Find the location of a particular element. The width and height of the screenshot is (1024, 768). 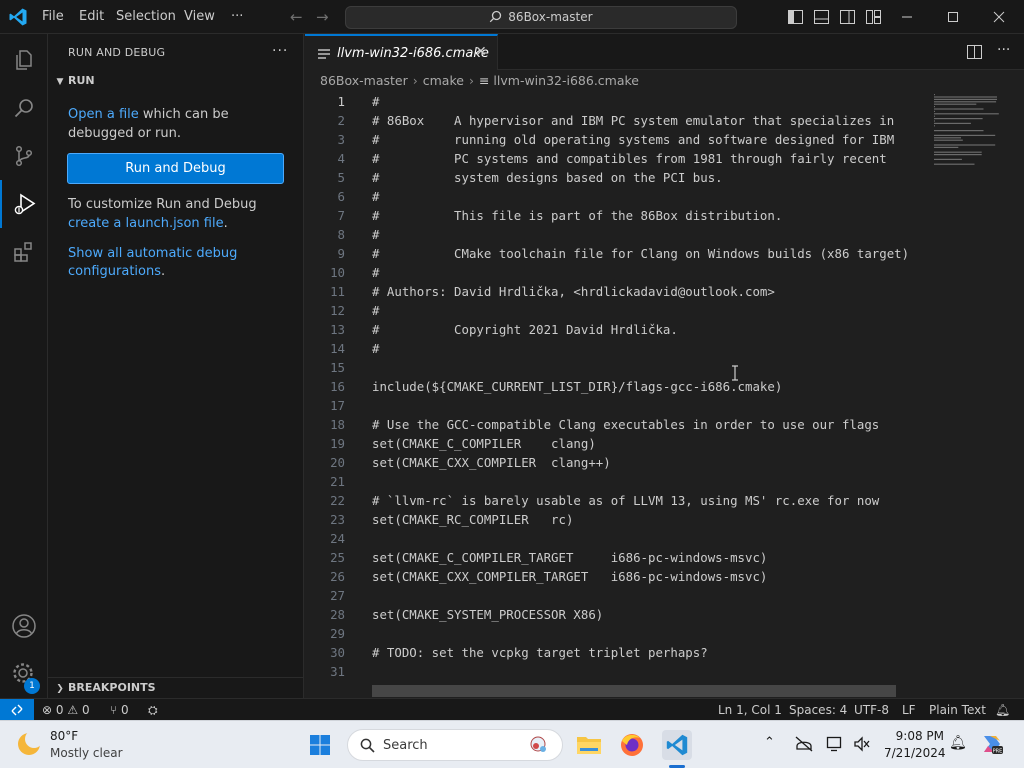

source-control-button is located at coordinates (24, 156).